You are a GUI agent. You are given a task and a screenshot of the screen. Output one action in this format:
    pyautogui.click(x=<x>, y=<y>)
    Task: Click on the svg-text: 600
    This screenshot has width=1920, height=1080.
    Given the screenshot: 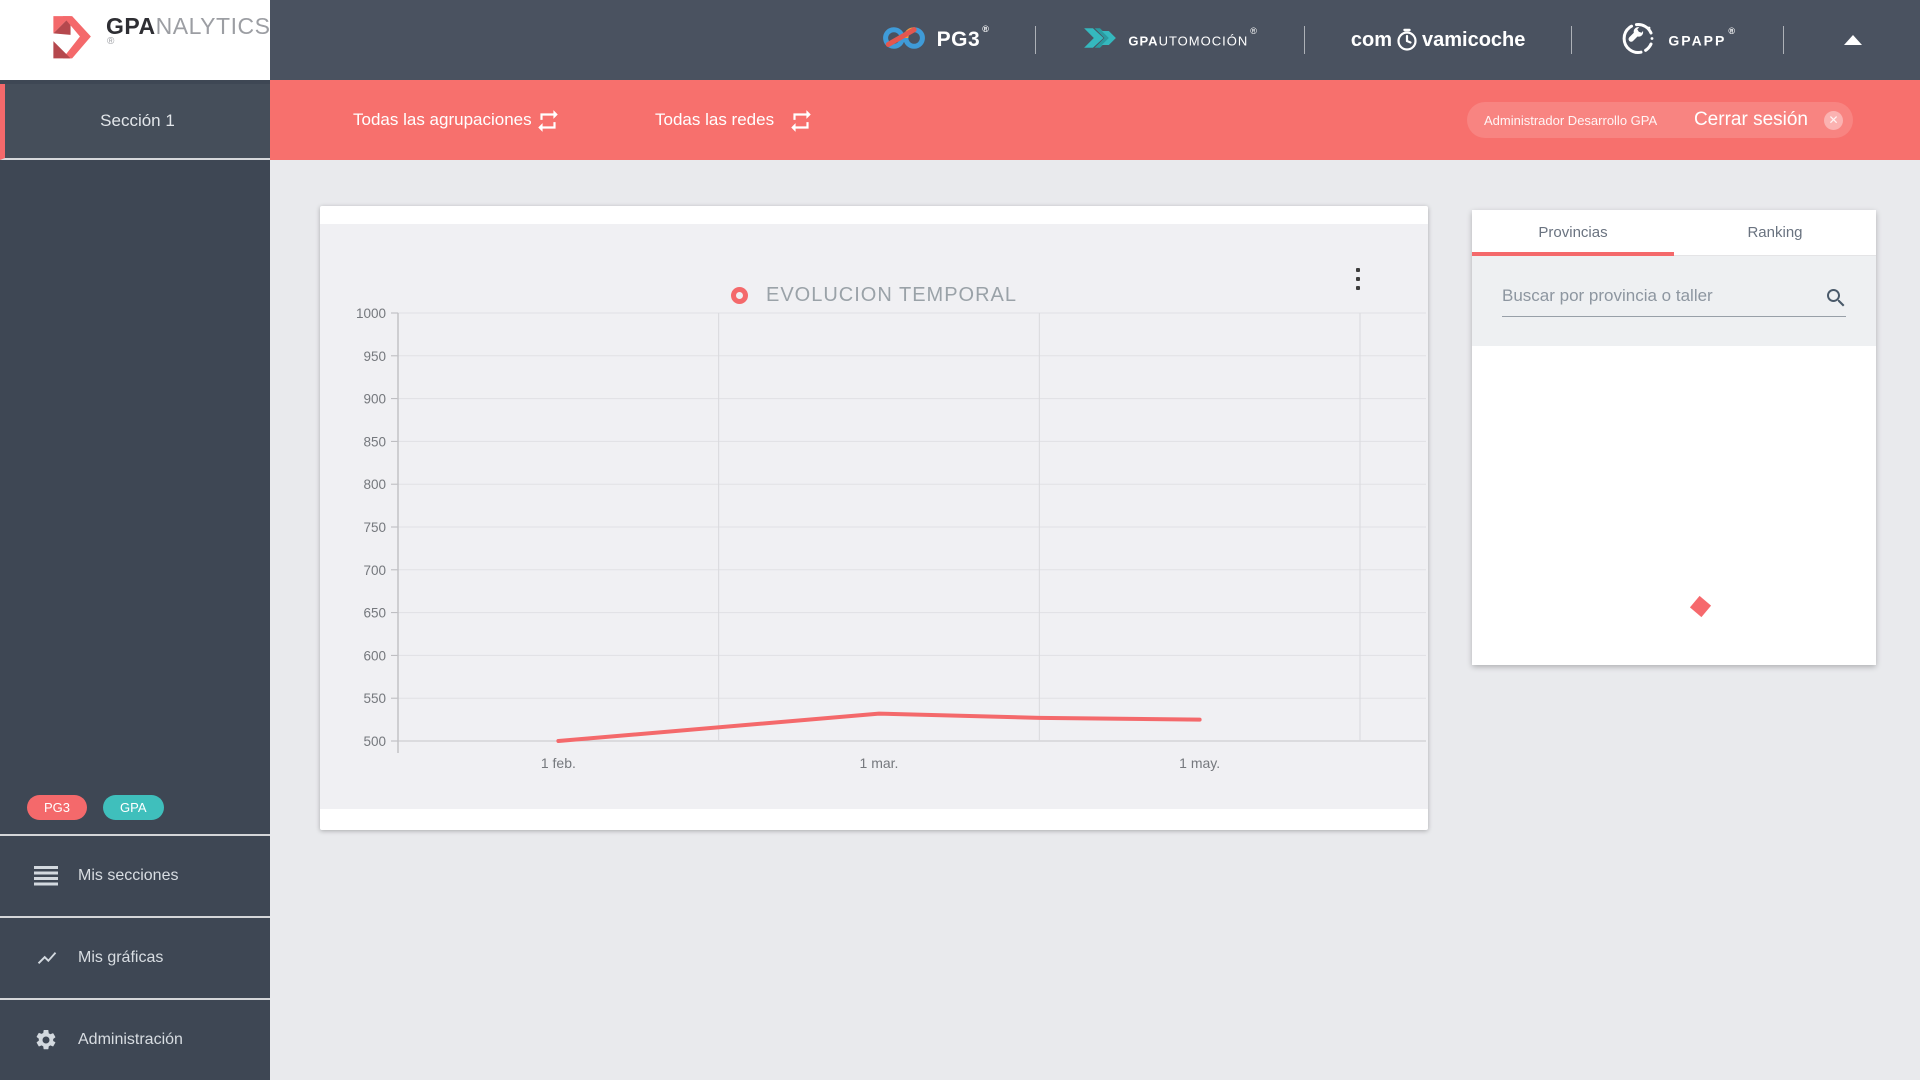 What is the action you would take?
    pyautogui.click(x=374, y=655)
    